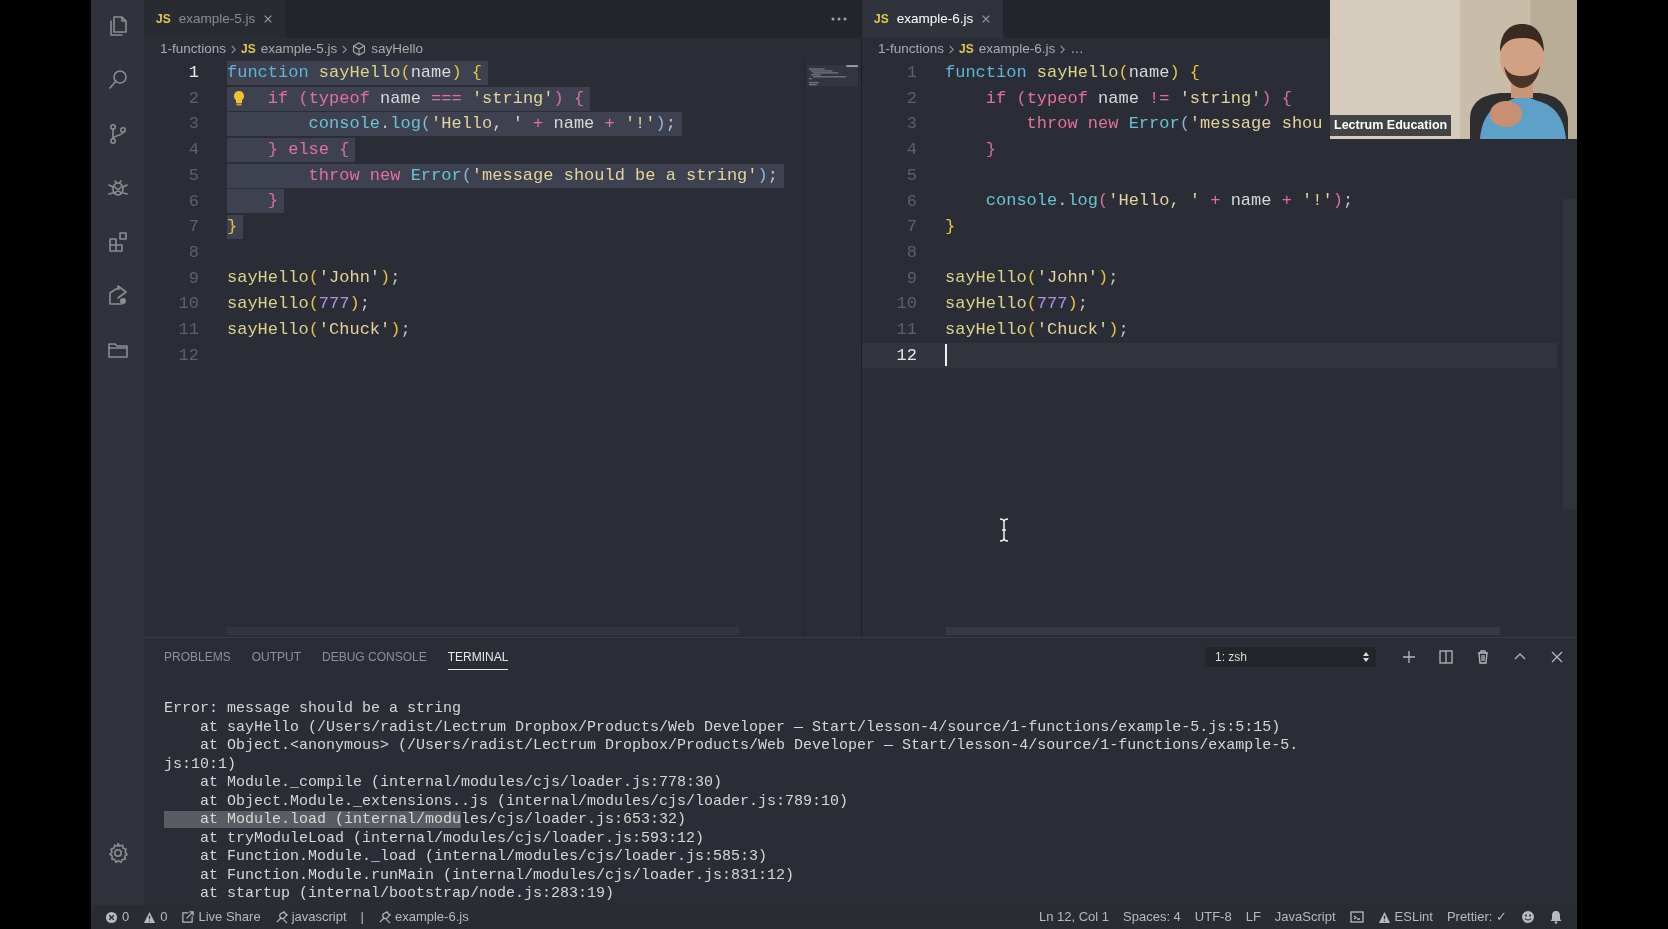 The width and height of the screenshot is (1668, 929). What do you see at coordinates (1446, 657) in the screenshot?
I see `split-icon` at bounding box center [1446, 657].